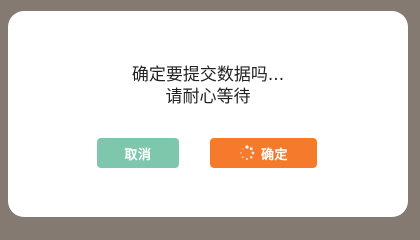  Describe the element at coordinates (208, 97) in the screenshot. I see `dialog-message-line2: 请耐心等待` at that location.